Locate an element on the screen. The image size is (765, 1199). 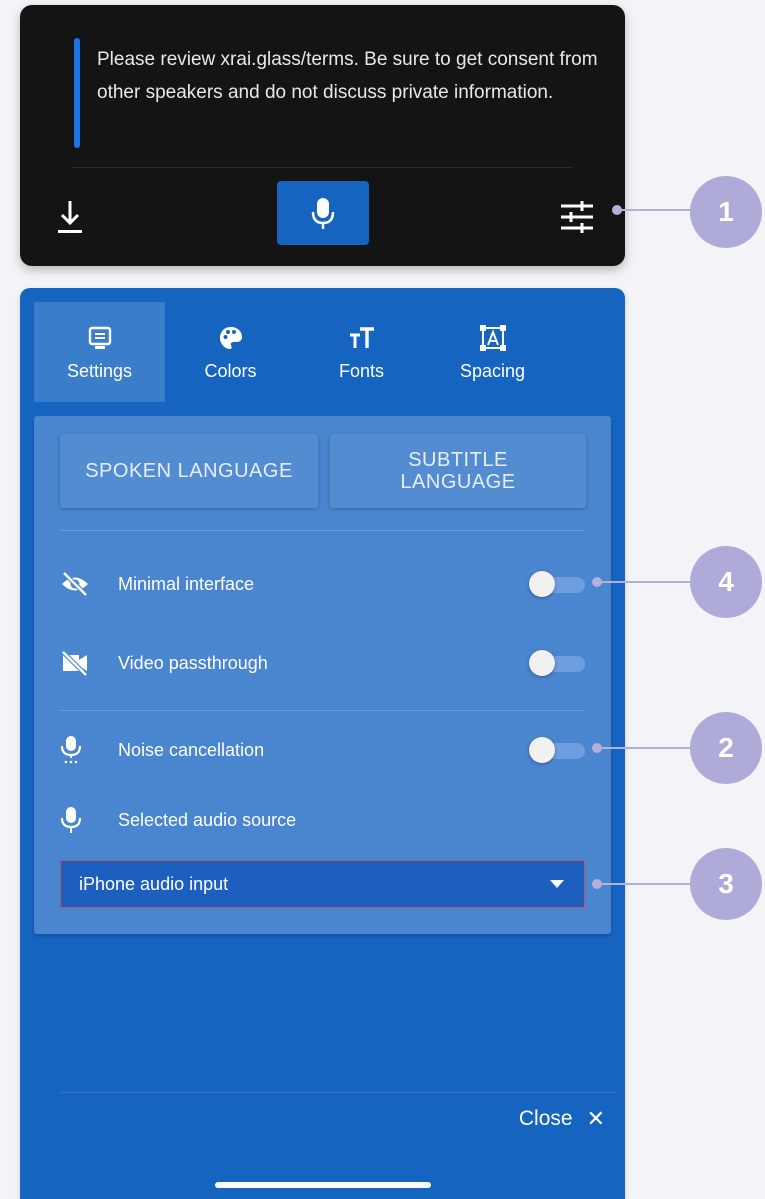
tab-bar: Settings Colors Fonts Spacing is located at coordinates (296, 352).